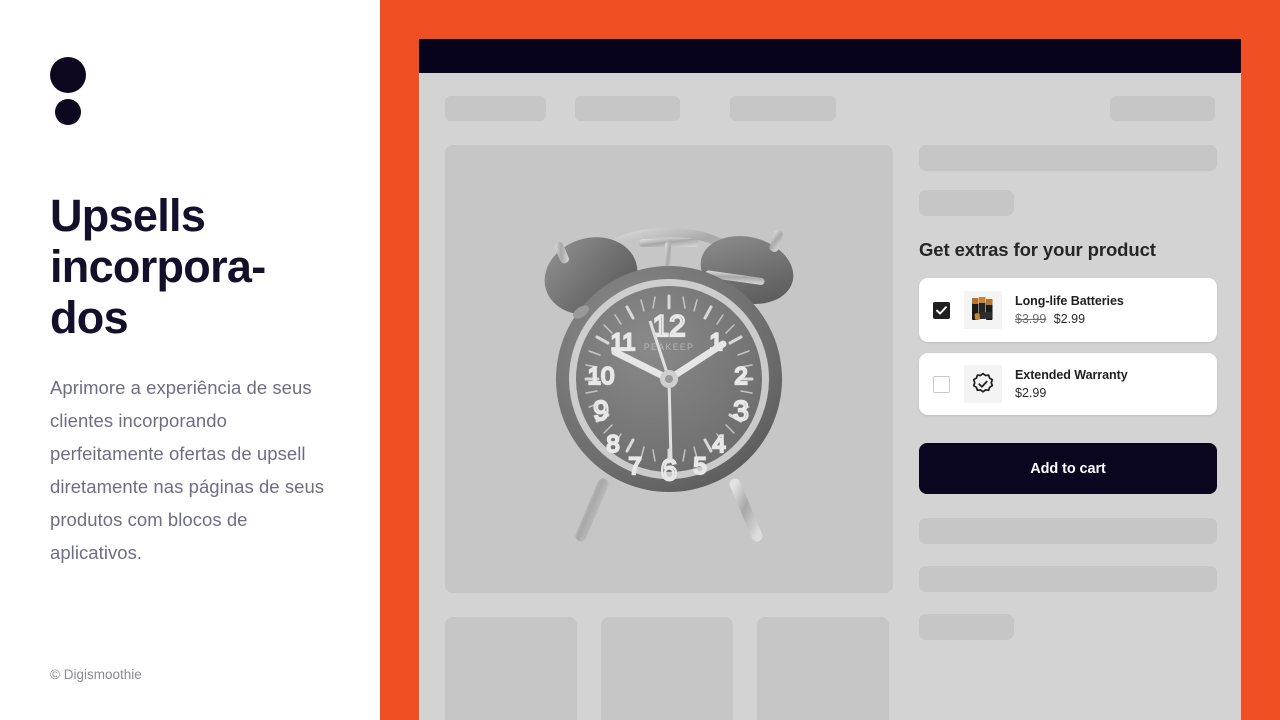 This screenshot has height=720, width=1280. Describe the element at coordinates (1031, 318) in the screenshot. I see `offer-price-original: $3.99` at that location.